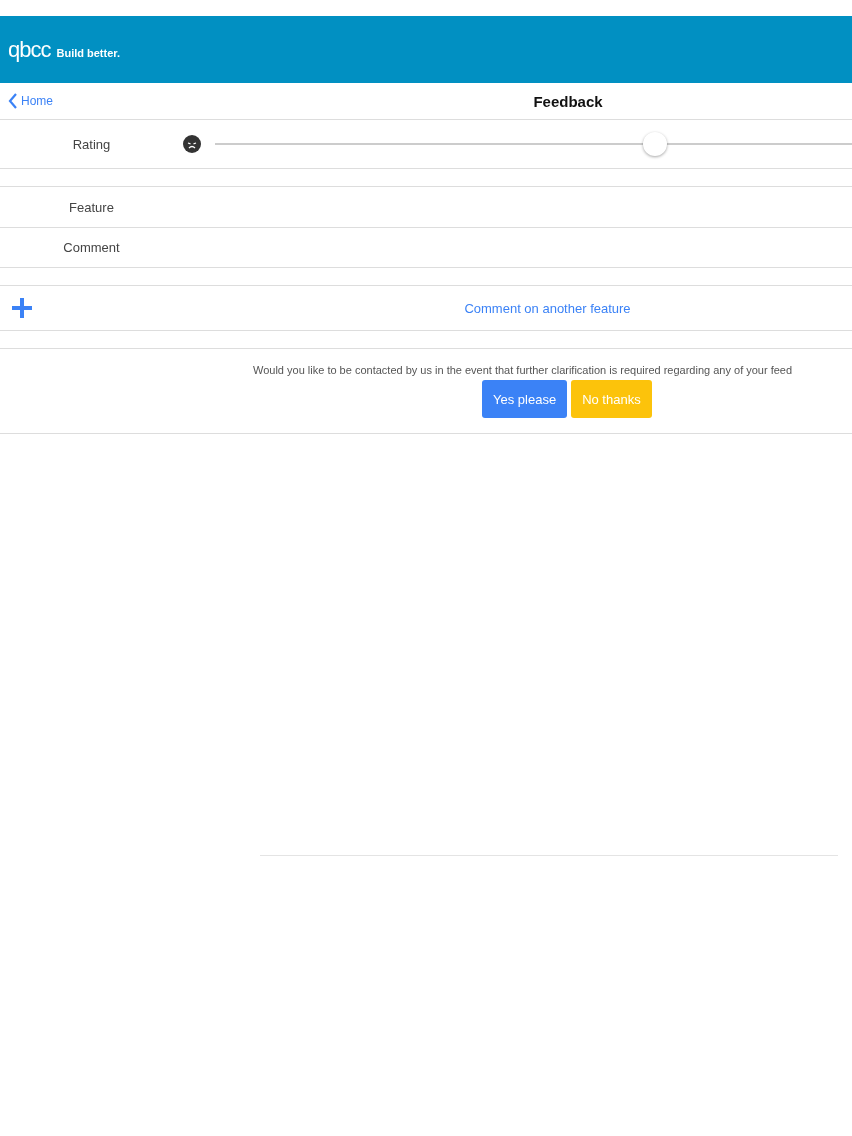 This screenshot has width=852, height=1136. What do you see at coordinates (26, 101) in the screenshot?
I see `back-link: Home` at bounding box center [26, 101].